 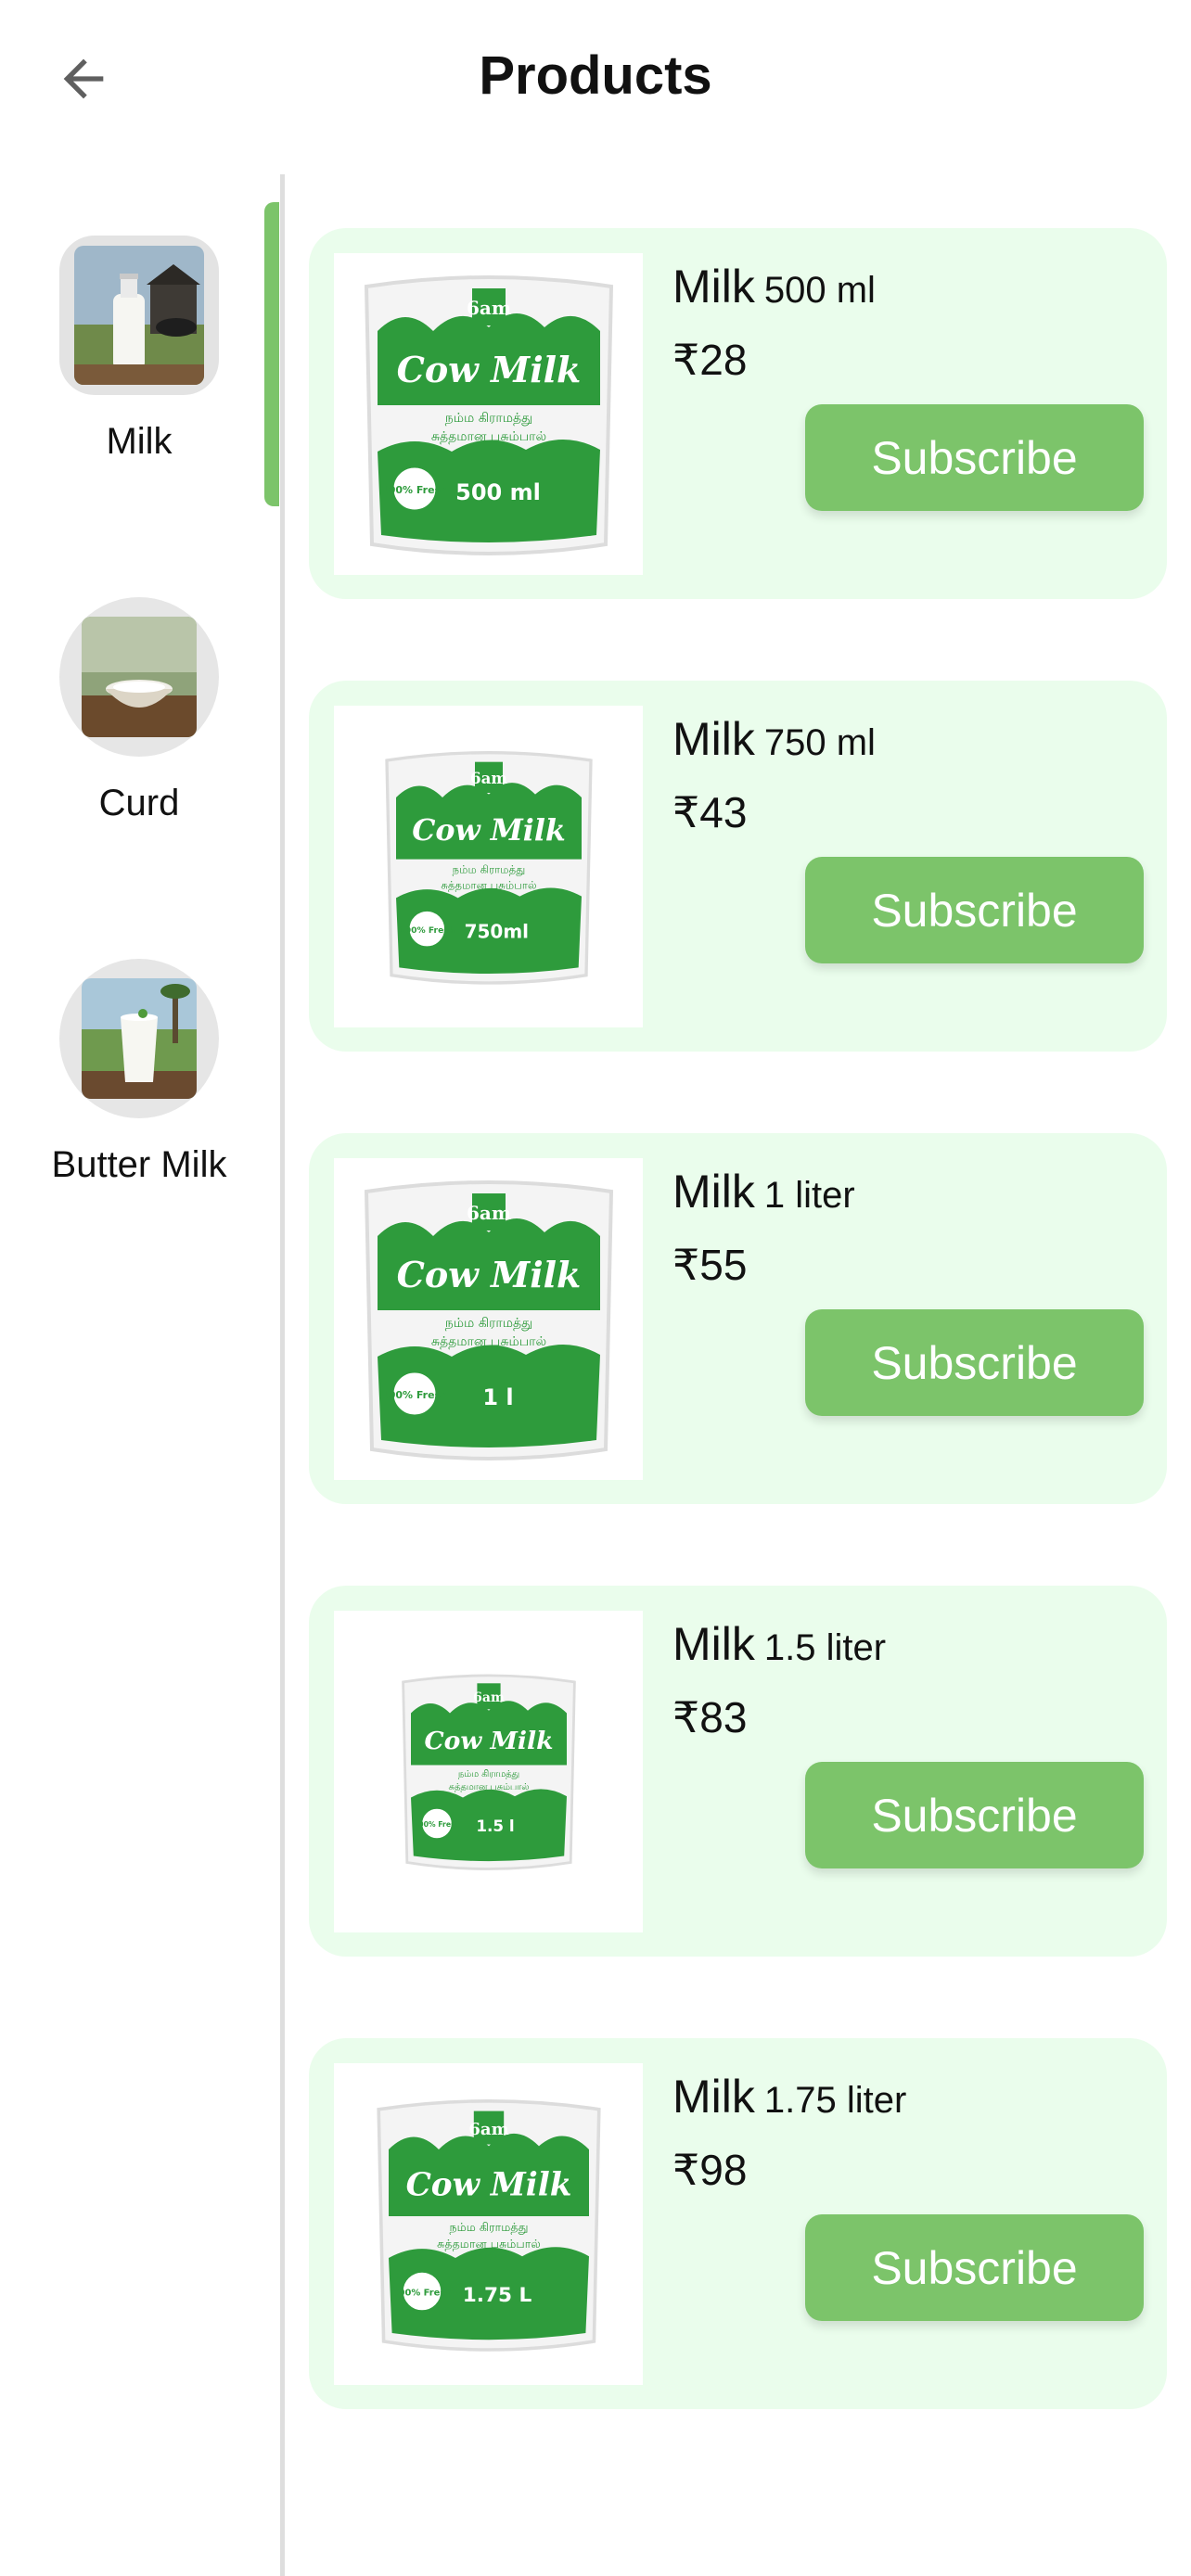 What do you see at coordinates (710, 2170) in the screenshot?
I see `product-price: ₹98` at bounding box center [710, 2170].